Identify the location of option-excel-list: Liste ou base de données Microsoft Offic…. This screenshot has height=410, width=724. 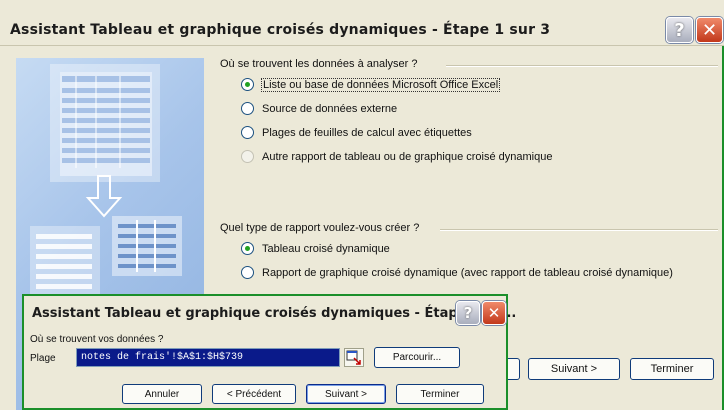
(371, 84).